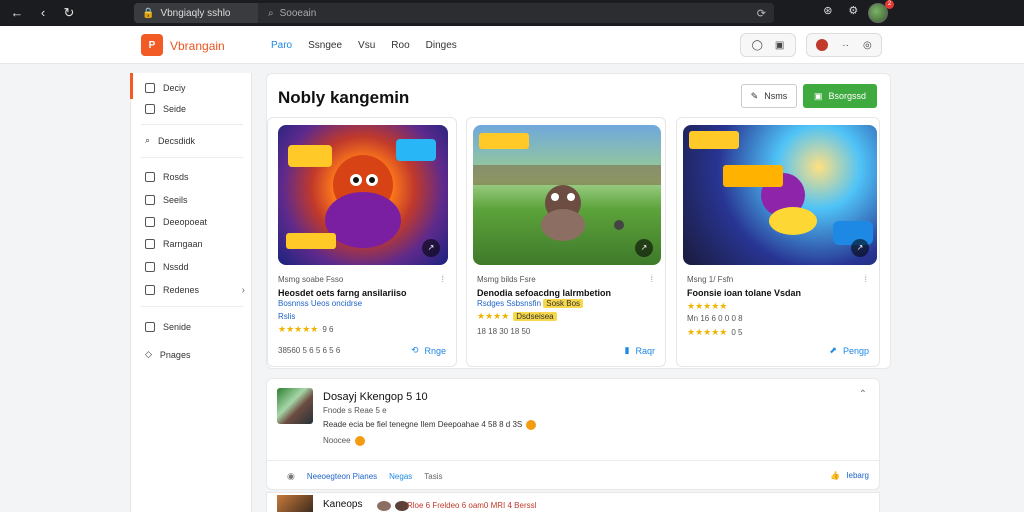 The height and width of the screenshot is (512, 1024). I want to click on star-rating-2: ★★★★★ 0 5, so click(714, 332).